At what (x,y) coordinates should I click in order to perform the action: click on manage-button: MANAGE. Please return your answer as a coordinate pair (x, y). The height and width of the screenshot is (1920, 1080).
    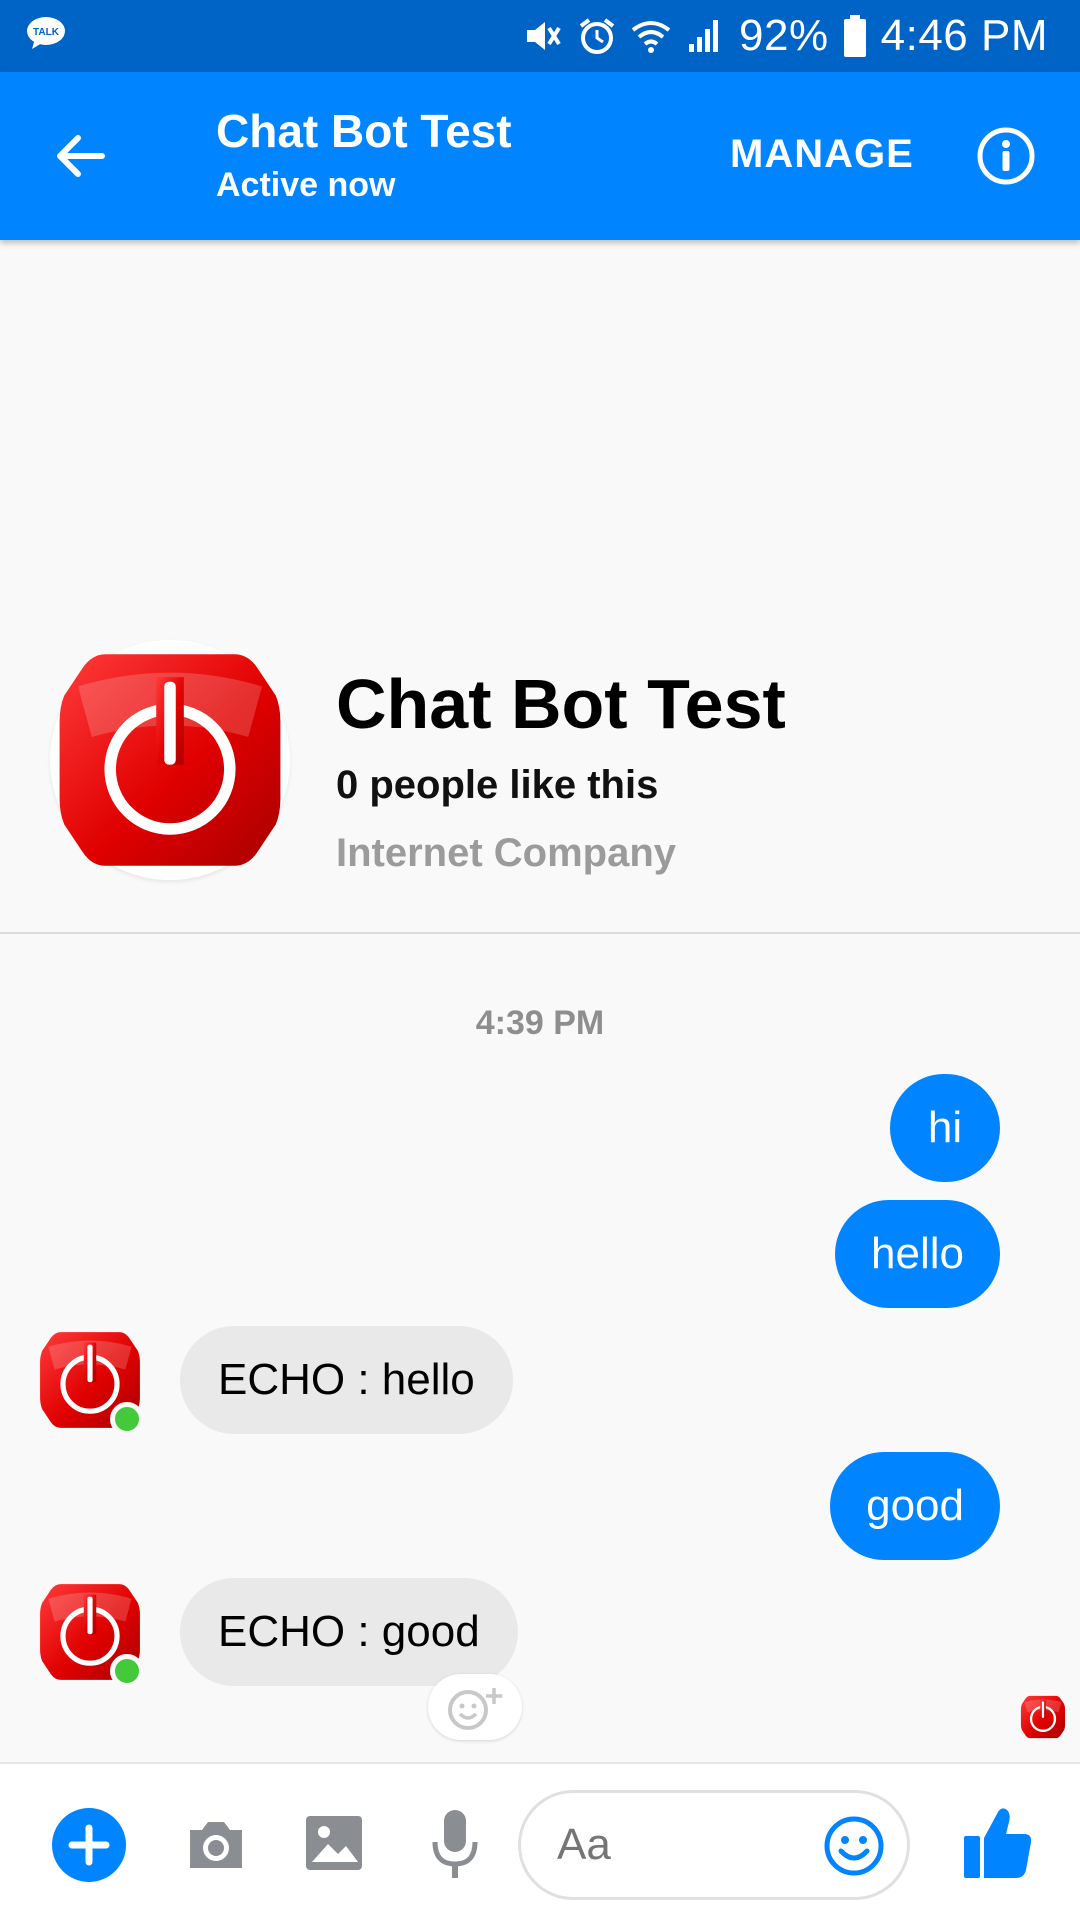
    Looking at the image, I should click on (822, 157).